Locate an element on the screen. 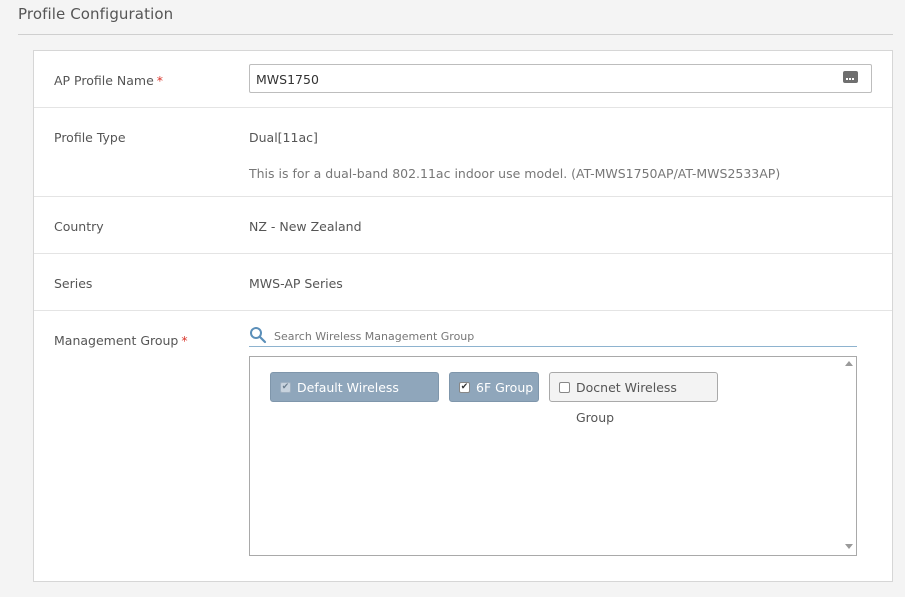  series-value: MWS-AP Series is located at coordinates (296, 283).